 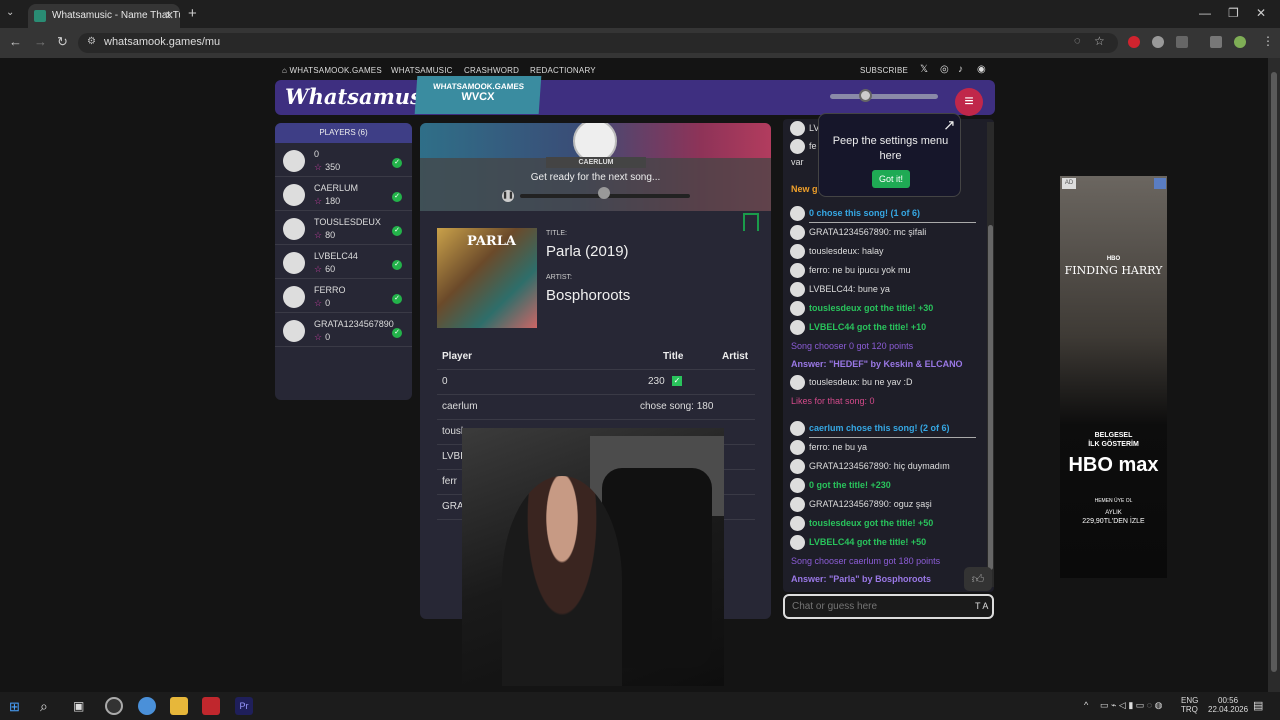 I want to click on extension-gray-icon, so click(x=1158, y=42).